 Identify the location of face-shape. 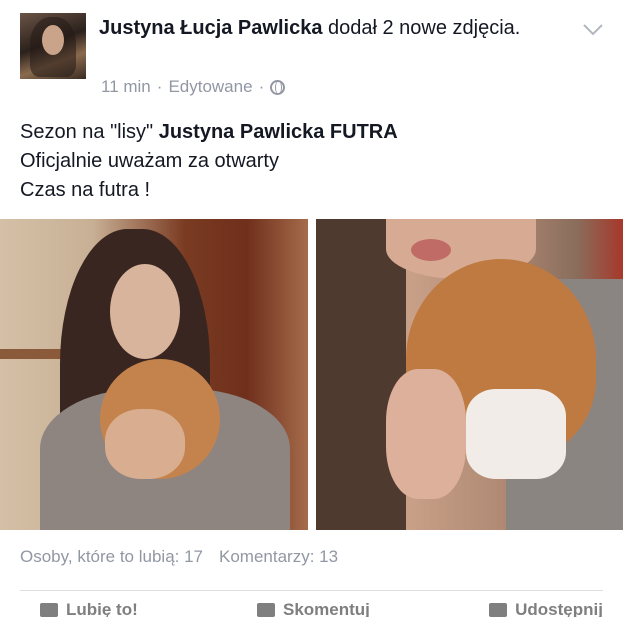
(145, 311).